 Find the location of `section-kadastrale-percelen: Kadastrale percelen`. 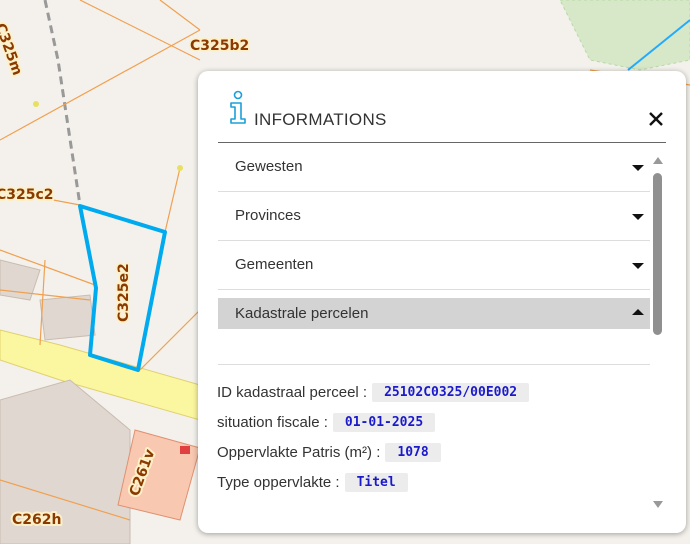

section-kadastrale-percelen: Kadastrale percelen is located at coordinates (434, 313).